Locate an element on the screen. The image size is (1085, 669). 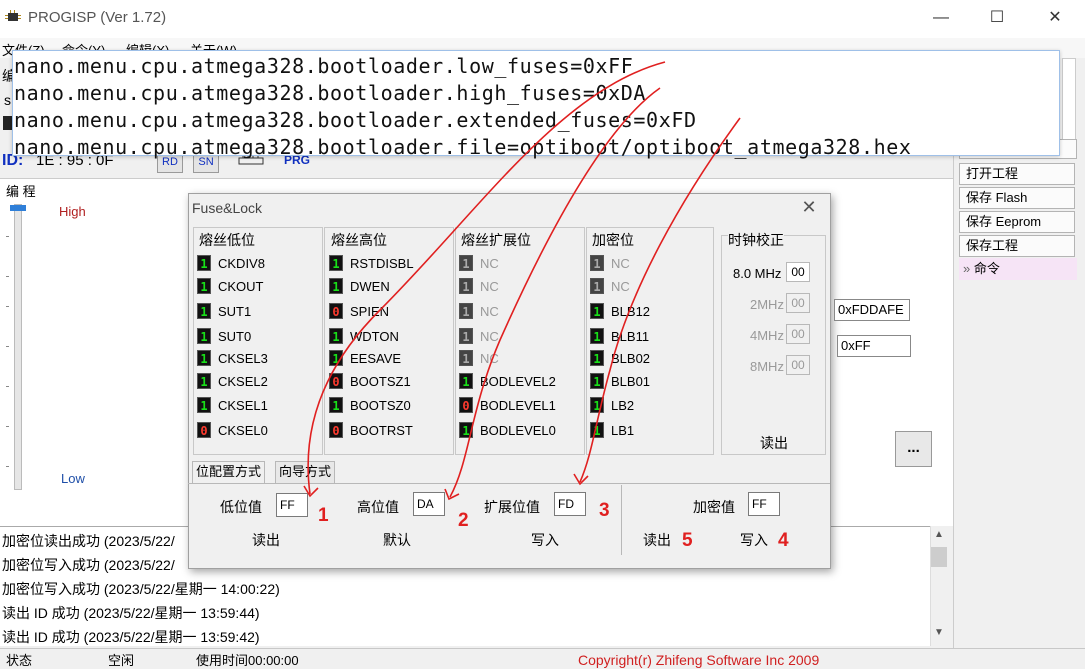
speed-slider-track is located at coordinates (18, 347).